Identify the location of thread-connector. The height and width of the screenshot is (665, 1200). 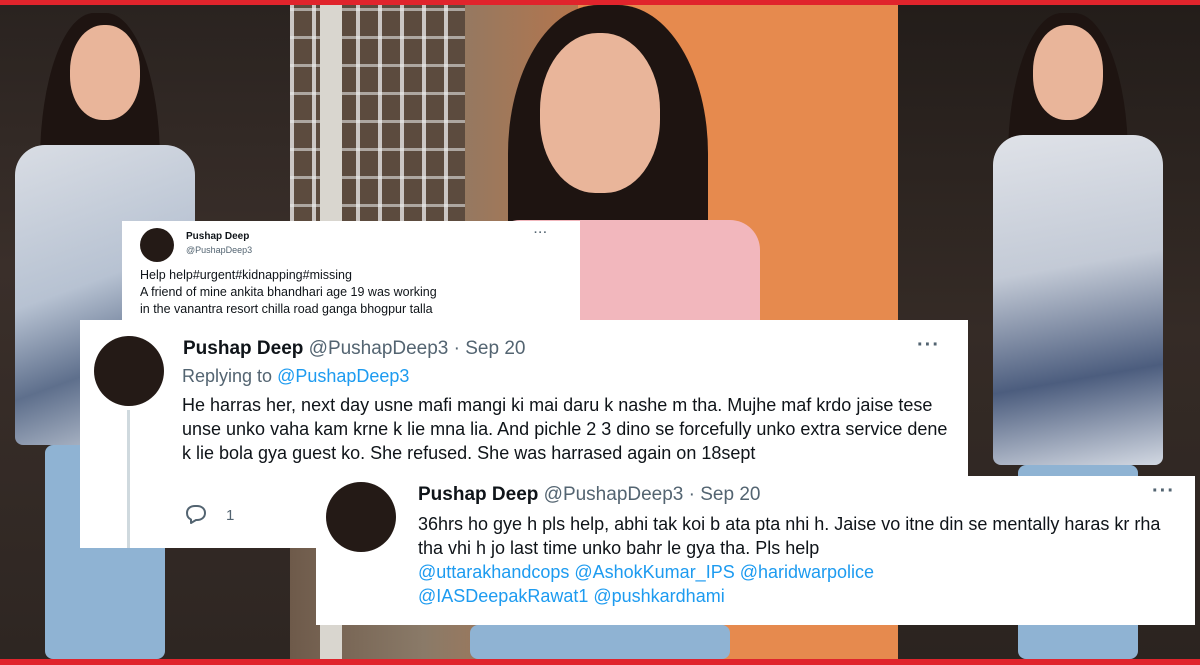
(128, 479).